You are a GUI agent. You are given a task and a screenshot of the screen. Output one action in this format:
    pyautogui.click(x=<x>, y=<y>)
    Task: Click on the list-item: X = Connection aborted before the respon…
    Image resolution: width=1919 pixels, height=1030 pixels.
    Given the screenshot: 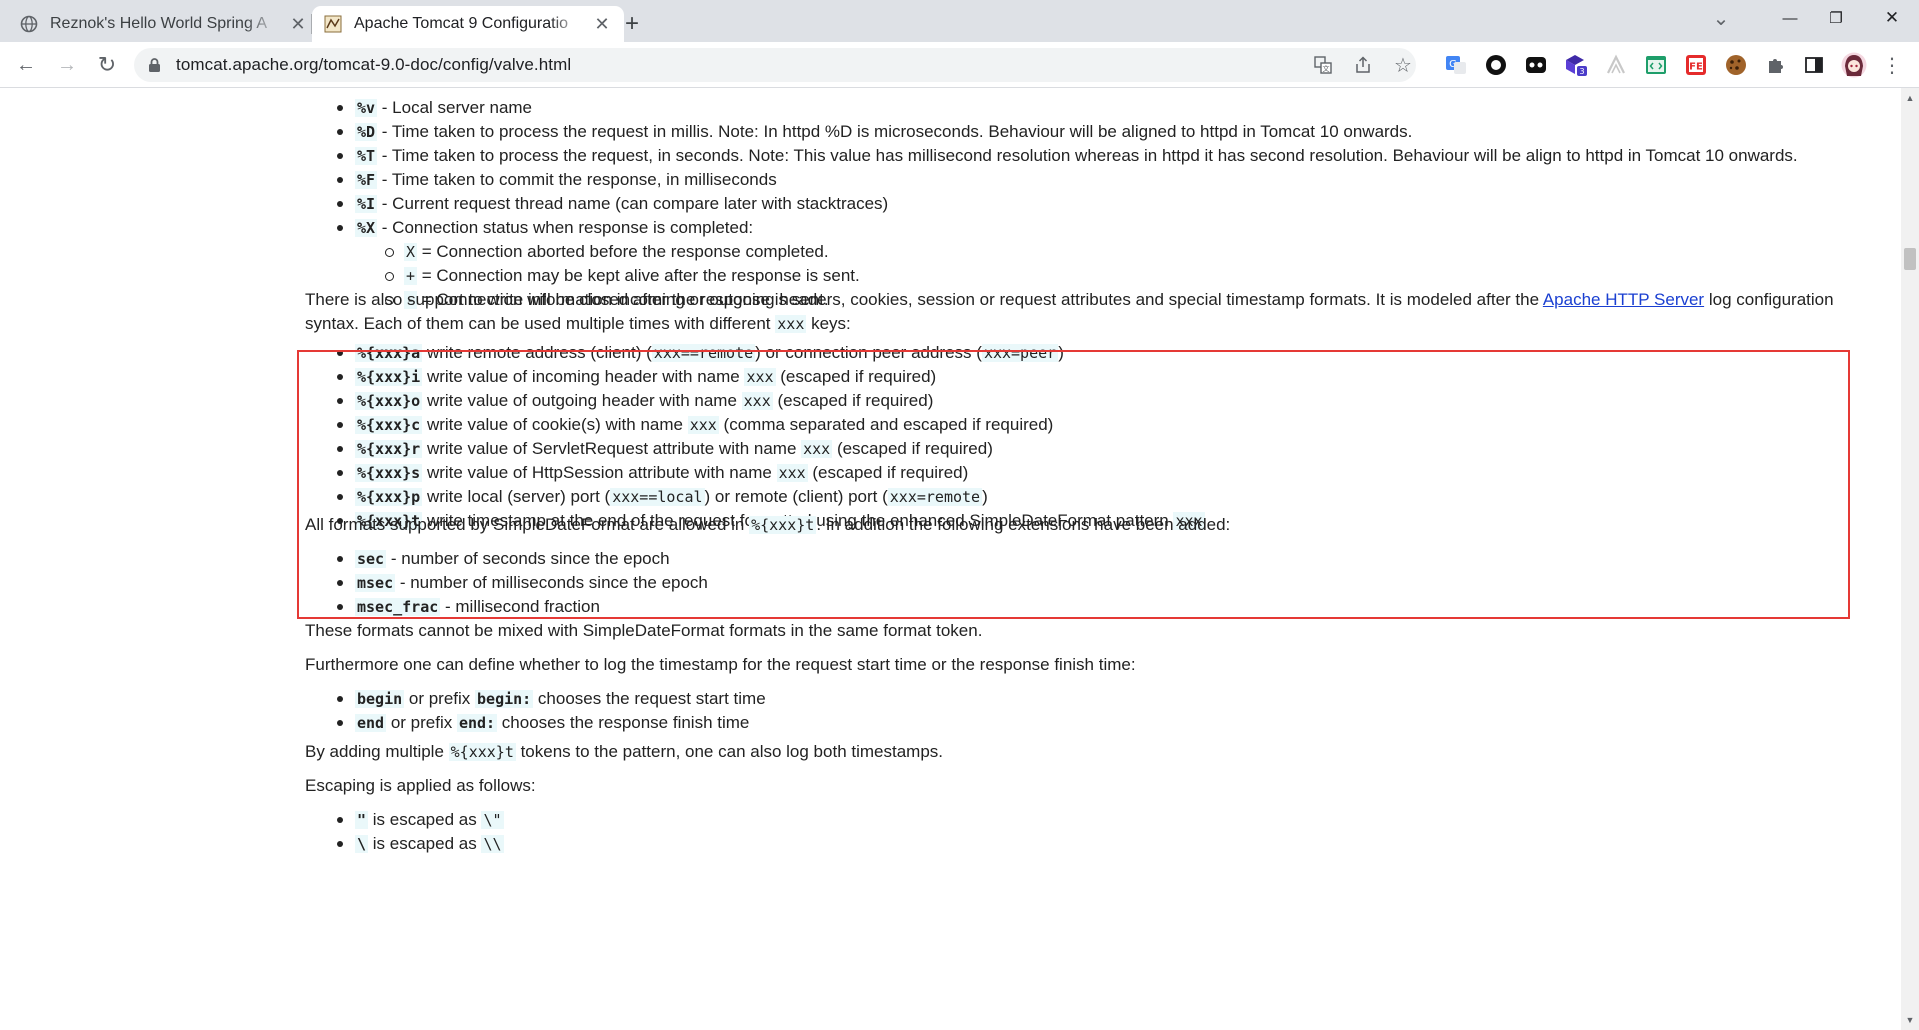 What is the action you would take?
    pyautogui.click(x=1077, y=252)
    